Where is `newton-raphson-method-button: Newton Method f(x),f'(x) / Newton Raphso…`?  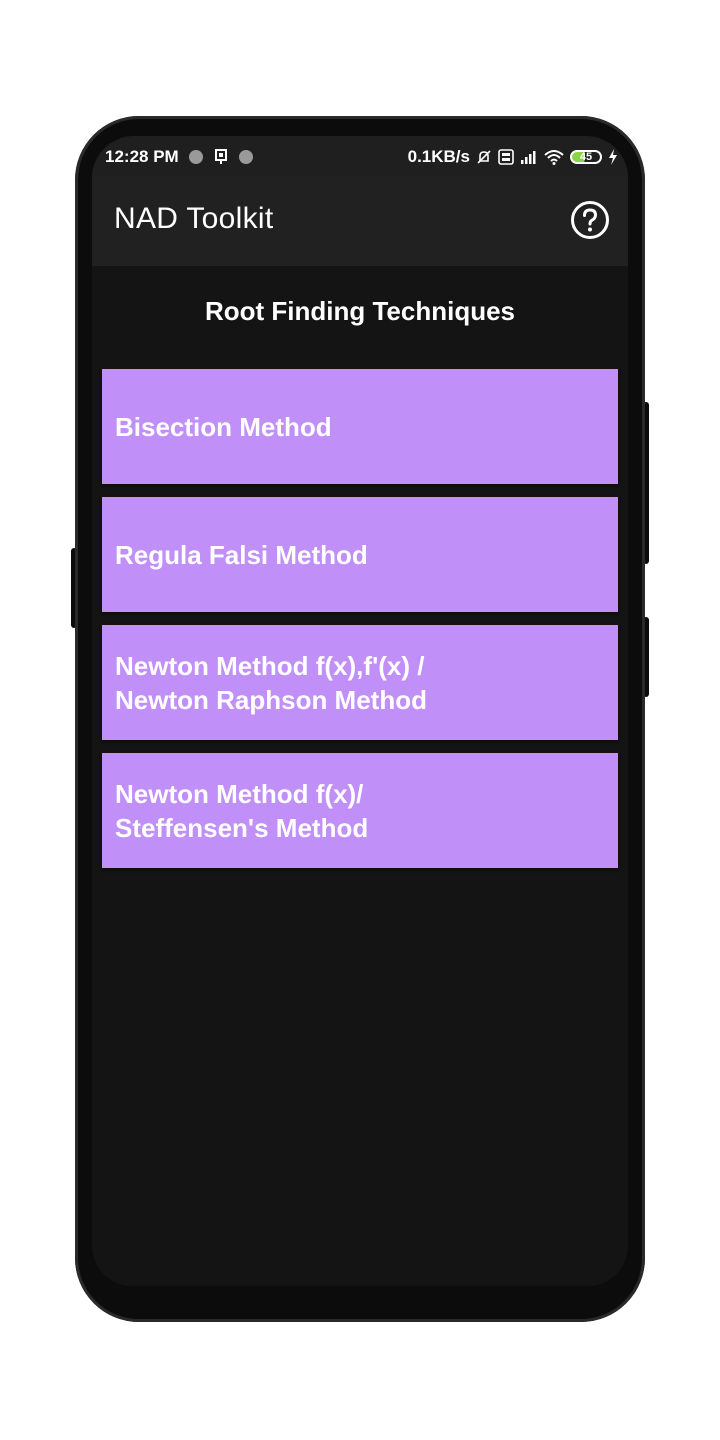 newton-raphson-method-button: Newton Method f(x),f'(x) / Newton Raphso… is located at coordinates (360, 682).